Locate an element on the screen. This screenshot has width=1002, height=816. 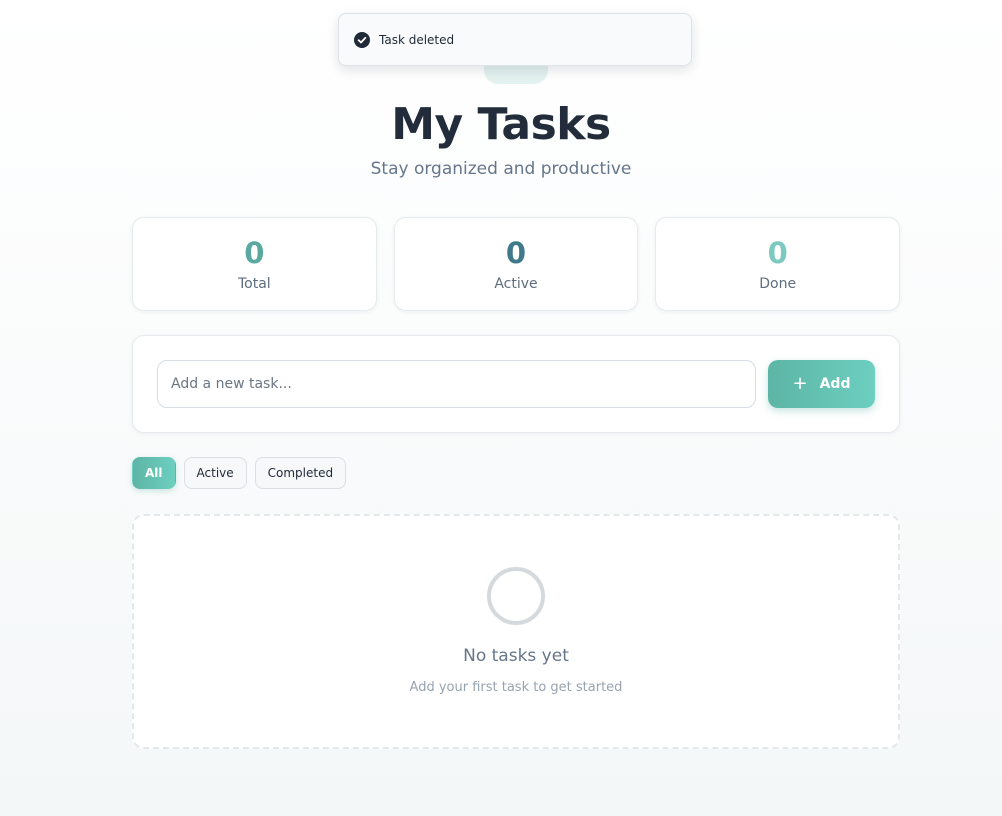
stat-card-done: 0 Done is located at coordinates (778, 264).